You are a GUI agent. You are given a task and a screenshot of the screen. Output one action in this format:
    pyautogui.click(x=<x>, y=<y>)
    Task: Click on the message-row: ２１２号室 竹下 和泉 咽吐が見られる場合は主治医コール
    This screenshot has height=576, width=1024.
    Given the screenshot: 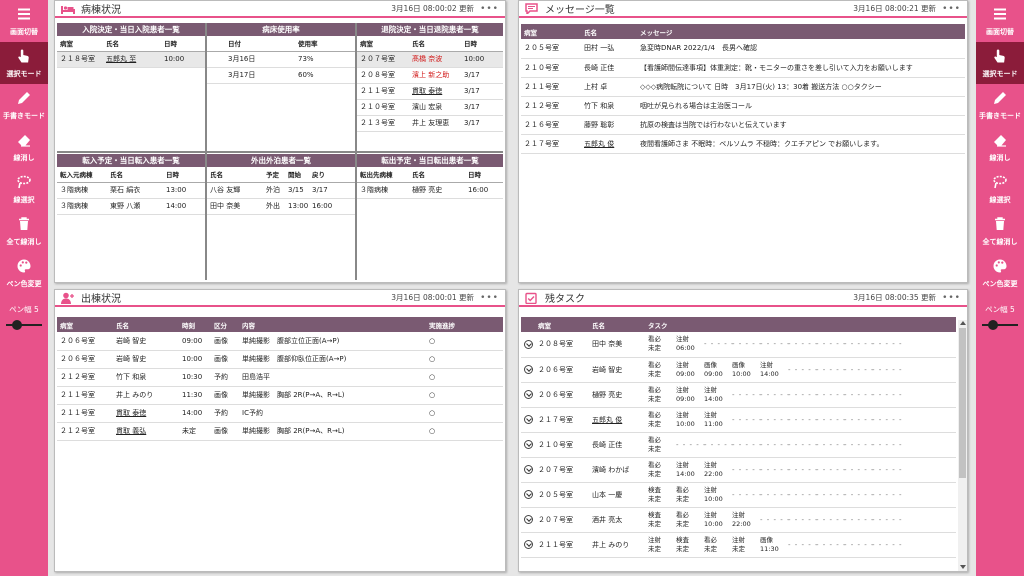 What is the action you would take?
    pyautogui.click(x=743, y=106)
    